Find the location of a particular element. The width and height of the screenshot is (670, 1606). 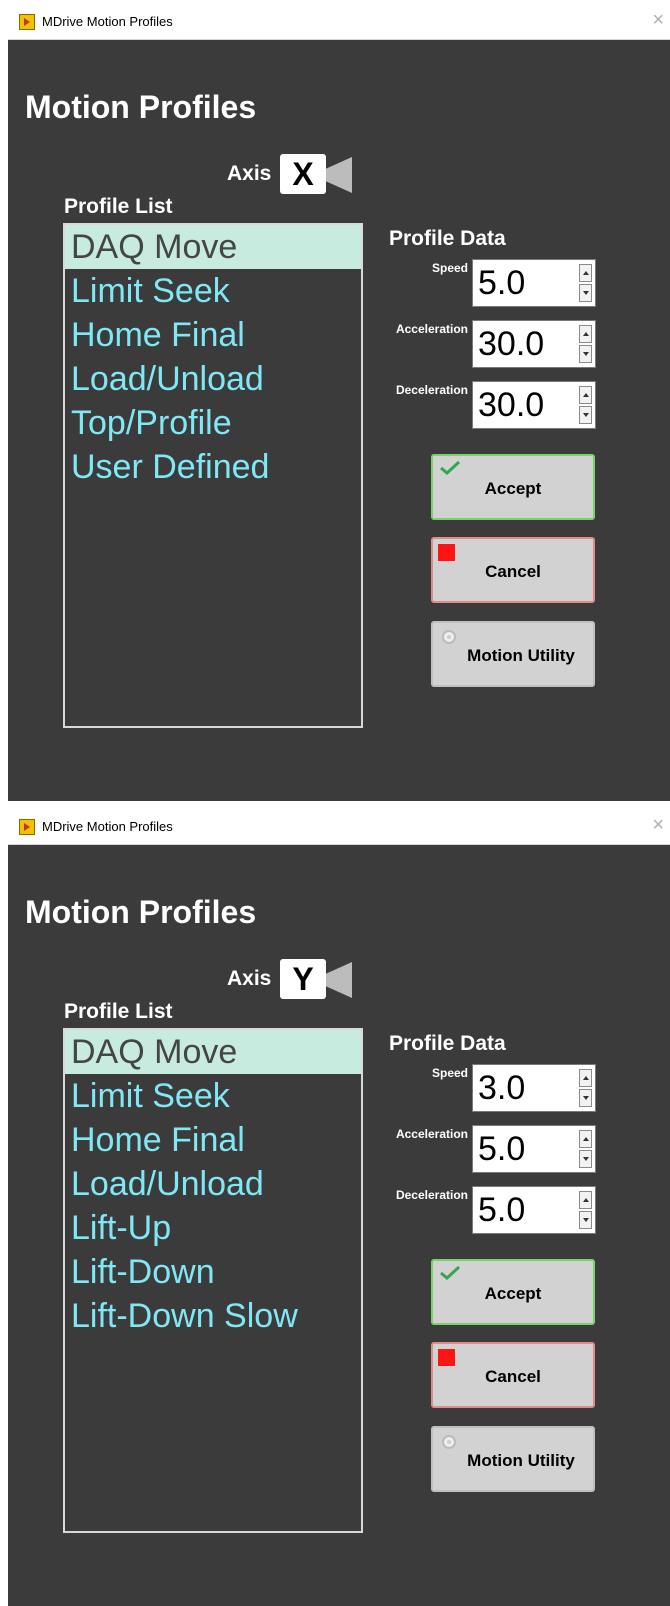

list-item: Lift-Up is located at coordinates (213, 1228).